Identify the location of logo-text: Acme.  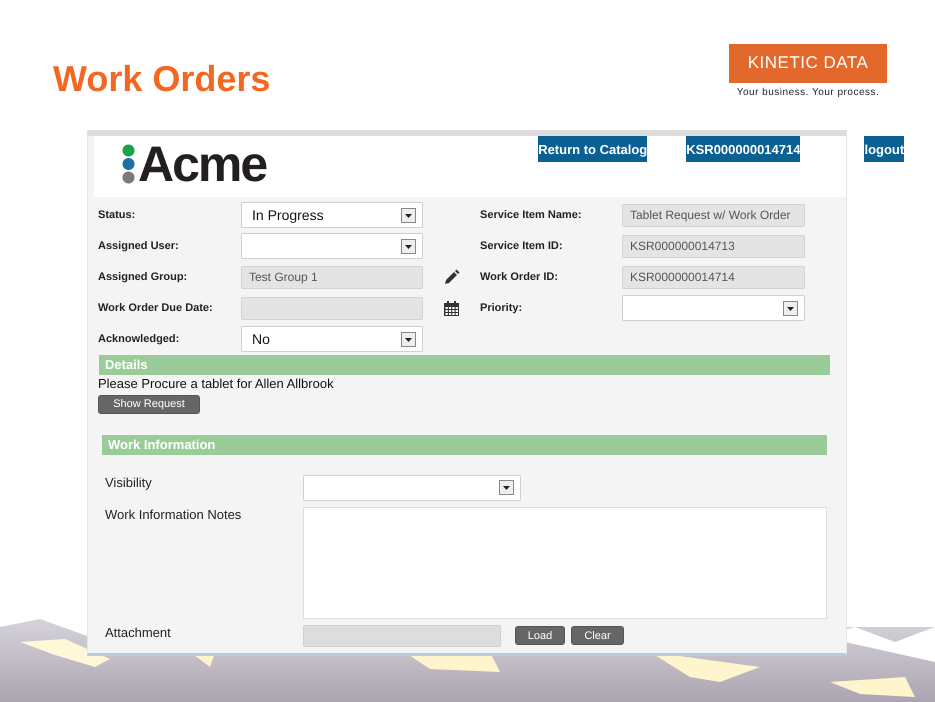
(202, 164).